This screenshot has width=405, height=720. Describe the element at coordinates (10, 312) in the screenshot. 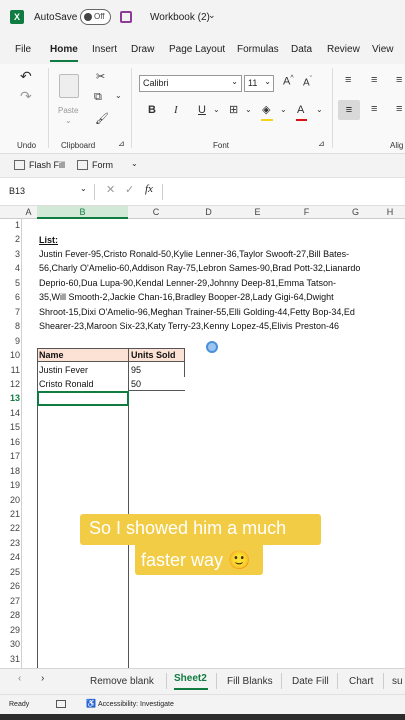

I see `row-header: 7` at that location.